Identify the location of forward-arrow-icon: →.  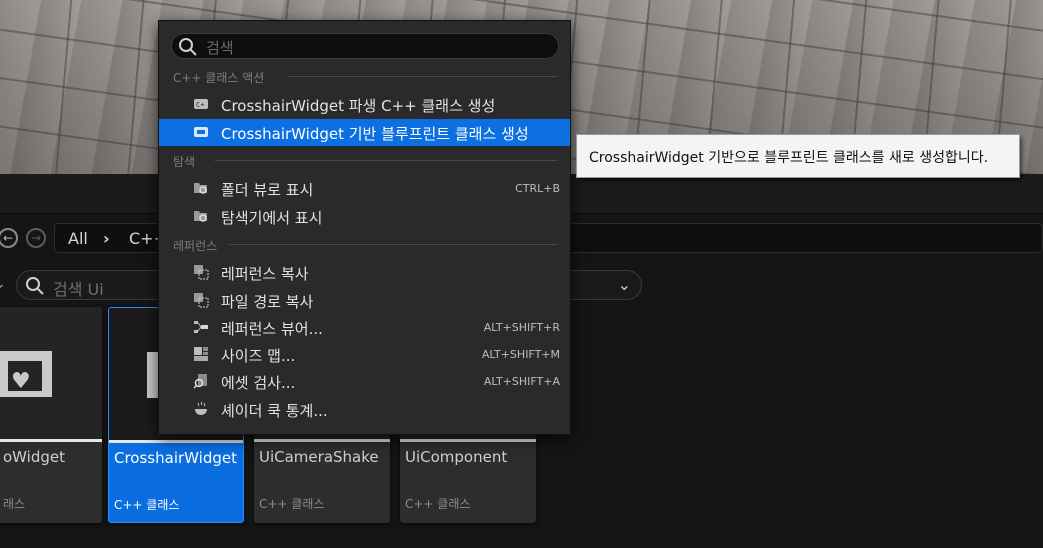
(36, 238).